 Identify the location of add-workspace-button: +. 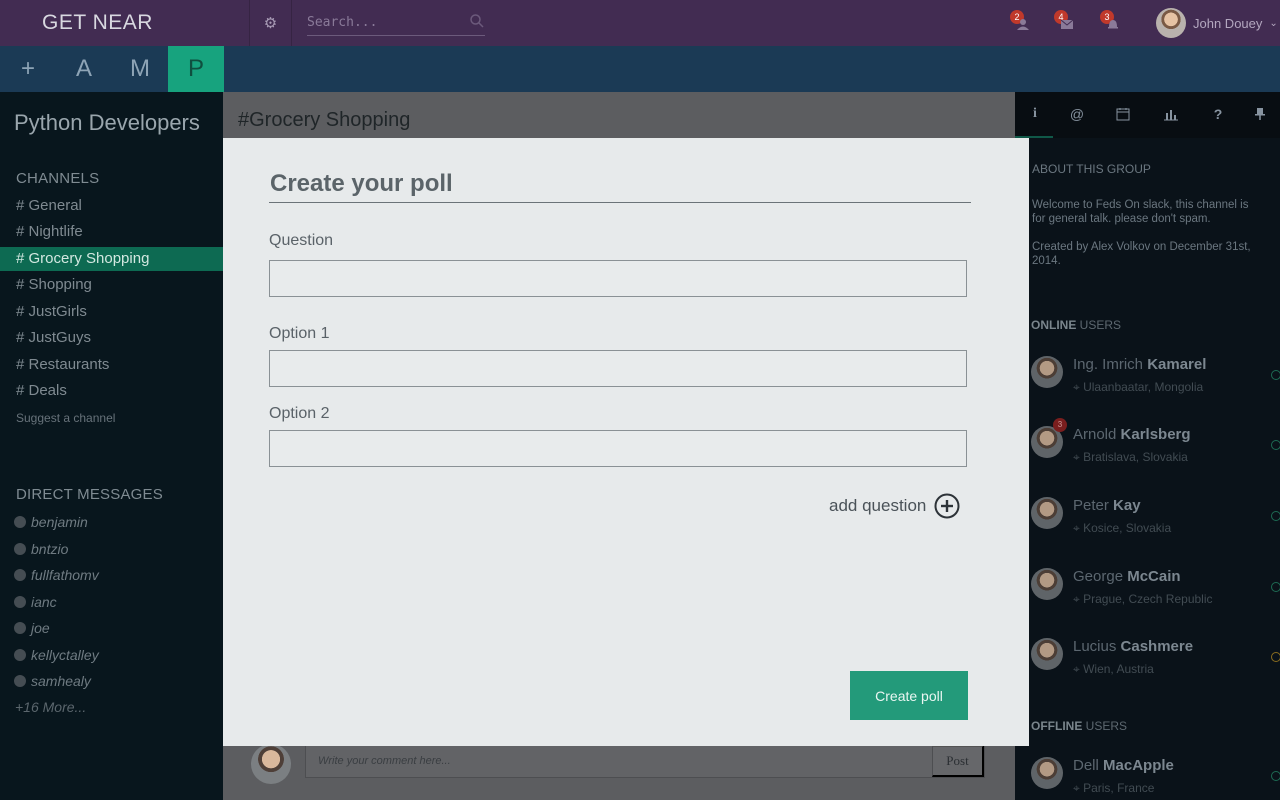
(28, 69).